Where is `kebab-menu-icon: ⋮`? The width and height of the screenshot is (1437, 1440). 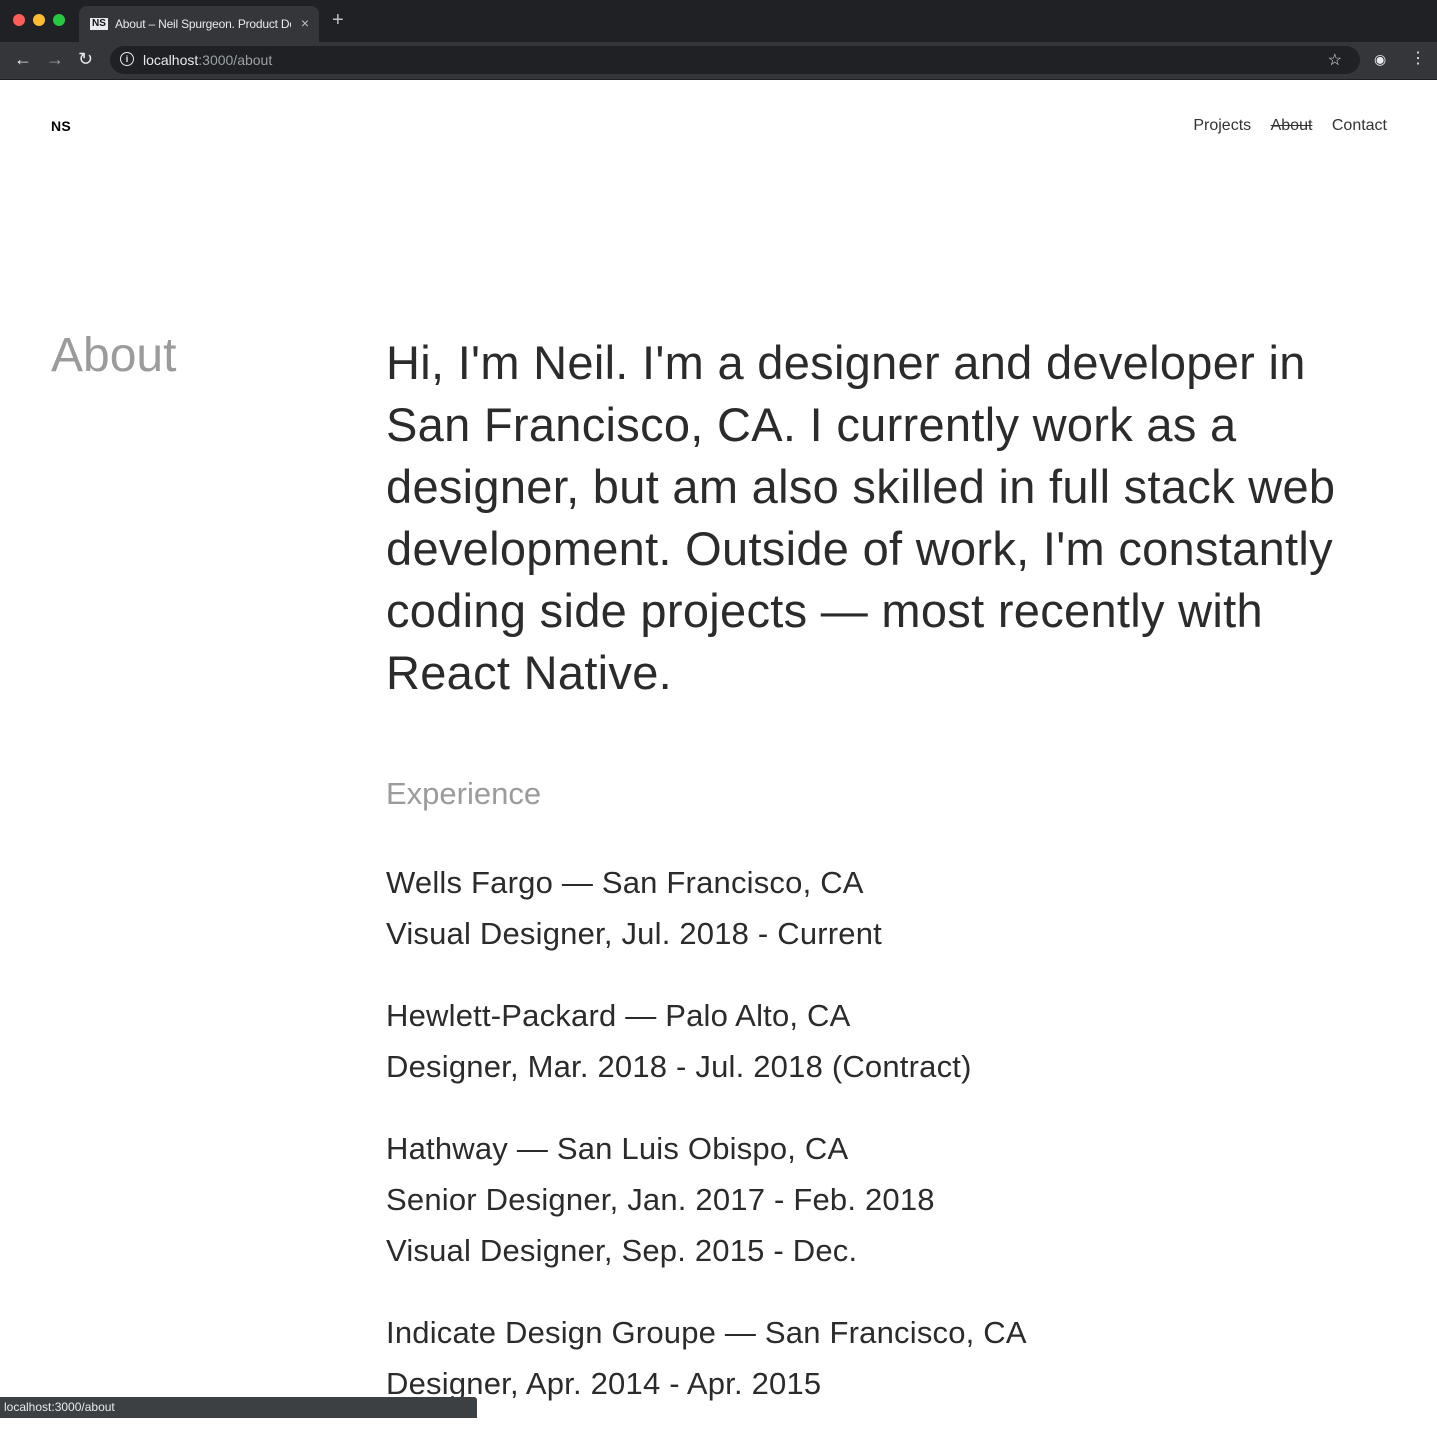 kebab-menu-icon: ⋮ is located at coordinates (1418, 59).